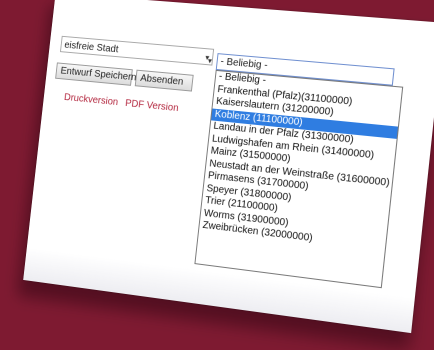  I want to click on district-select-value: eisfreie Stadt, so click(91, 47).